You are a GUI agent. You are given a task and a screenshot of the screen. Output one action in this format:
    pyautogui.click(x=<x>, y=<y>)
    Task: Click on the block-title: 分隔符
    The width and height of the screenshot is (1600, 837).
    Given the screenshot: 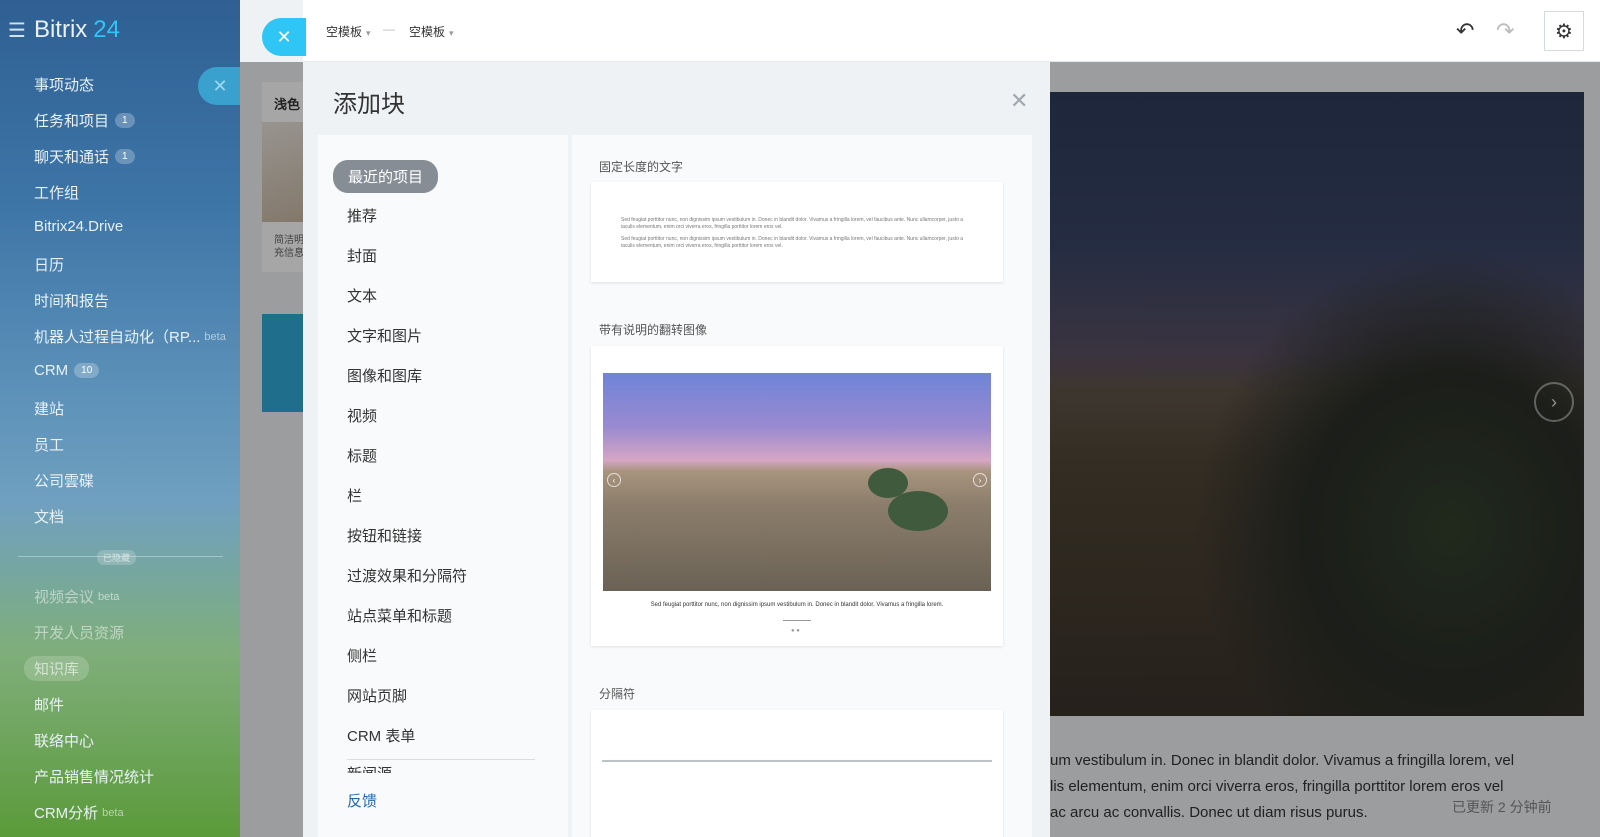 What is the action you would take?
    pyautogui.click(x=617, y=694)
    